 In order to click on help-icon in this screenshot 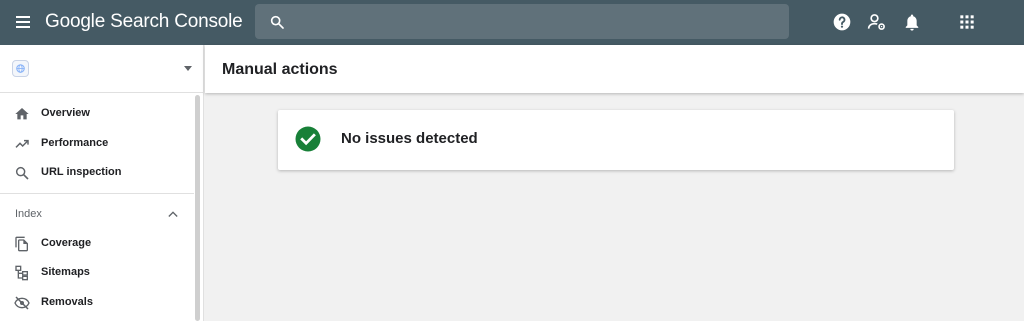, I will do `click(842, 22)`.